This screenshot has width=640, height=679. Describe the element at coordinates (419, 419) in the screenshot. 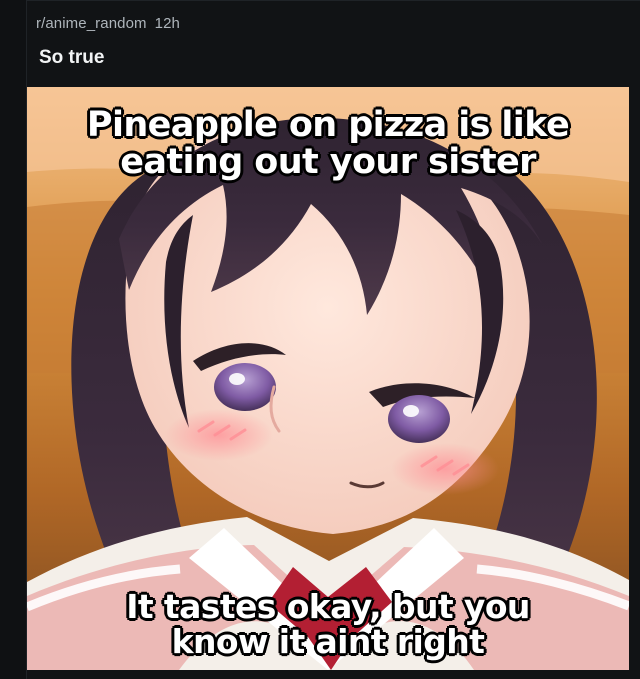

I see `right-eye-icon` at that location.